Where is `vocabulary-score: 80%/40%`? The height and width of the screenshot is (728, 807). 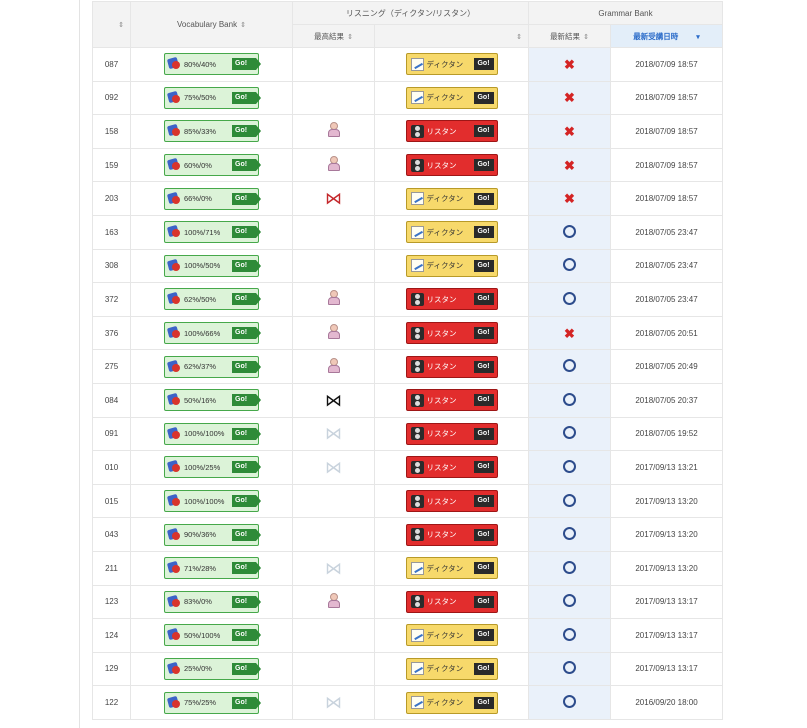
vocabulary-score: 80%/40% is located at coordinates (200, 64).